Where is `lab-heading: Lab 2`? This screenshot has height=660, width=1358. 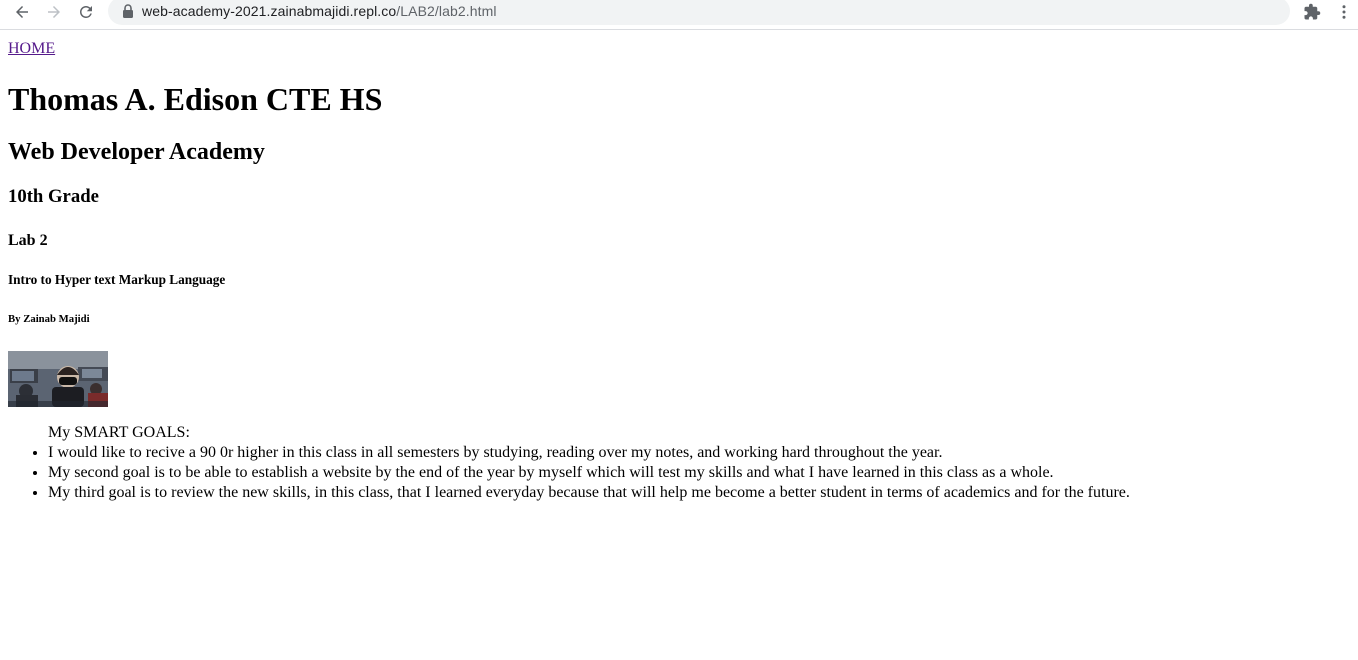
lab-heading: Lab 2 is located at coordinates (28, 240).